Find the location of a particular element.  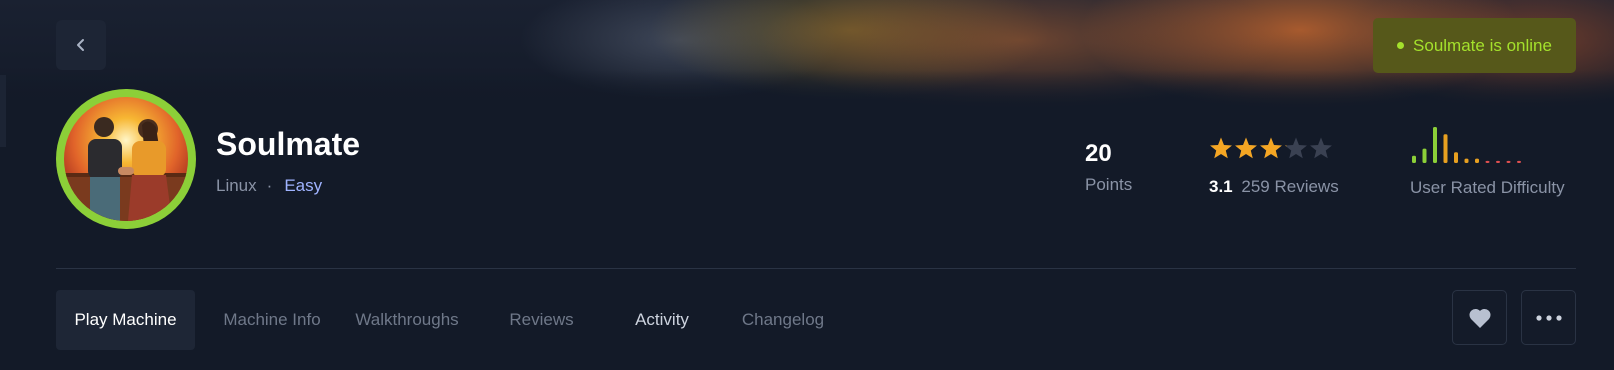

tab-reviews: Reviews is located at coordinates (541, 320).